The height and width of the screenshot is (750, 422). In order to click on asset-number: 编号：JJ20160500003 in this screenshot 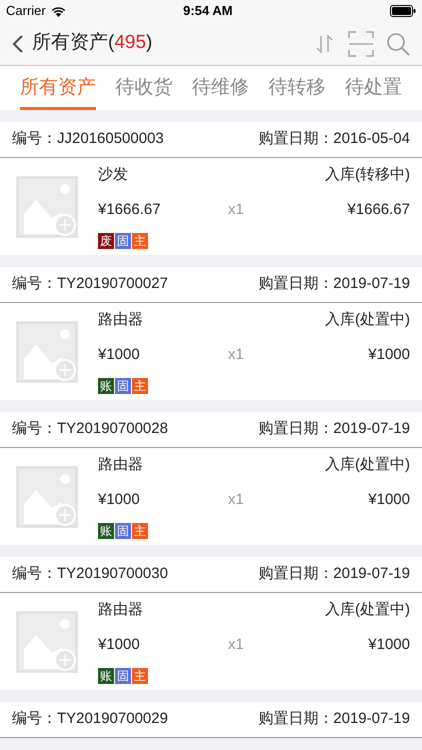, I will do `click(88, 139)`.